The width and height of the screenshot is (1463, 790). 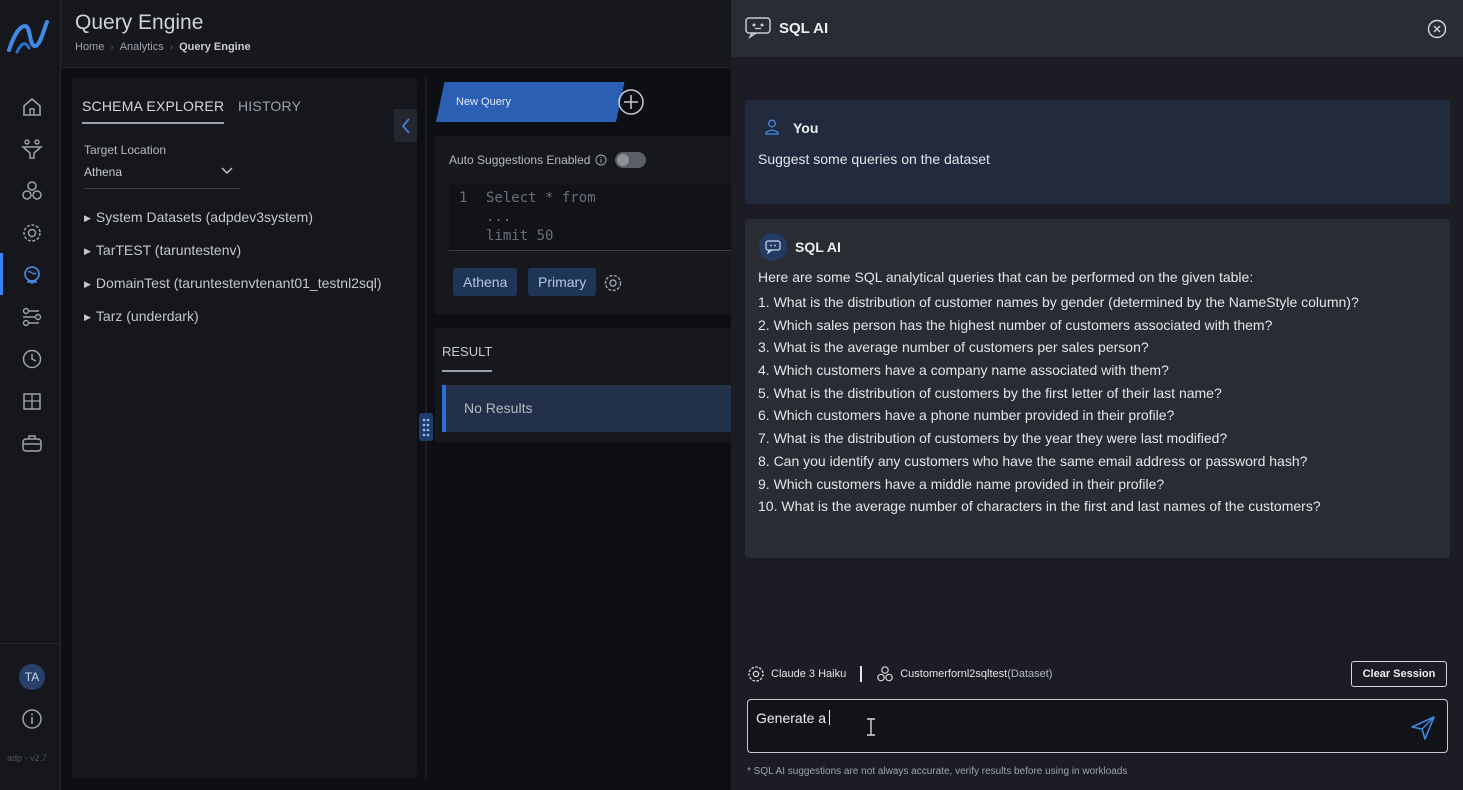 What do you see at coordinates (586, 408) in the screenshot?
I see `no-results-message: No Results` at bounding box center [586, 408].